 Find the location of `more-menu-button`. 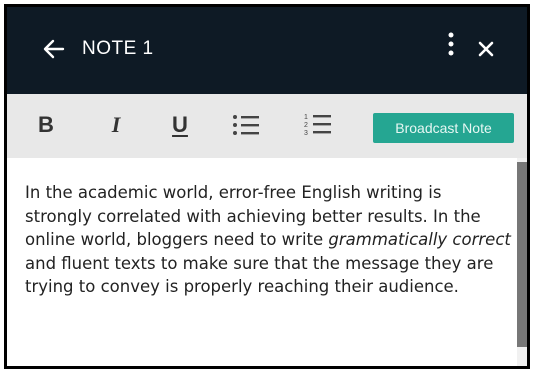

more-menu-button is located at coordinates (451, 45).